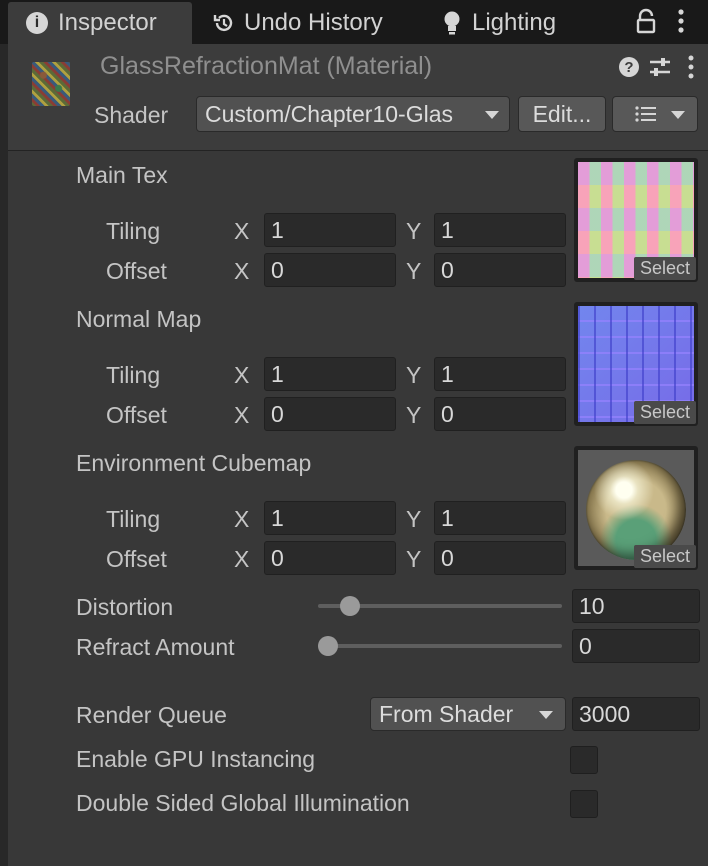 This screenshot has width=708, height=866. What do you see at coordinates (500, 414) in the screenshot?
I see `normal-map-offset-y-field: 0` at bounding box center [500, 414].